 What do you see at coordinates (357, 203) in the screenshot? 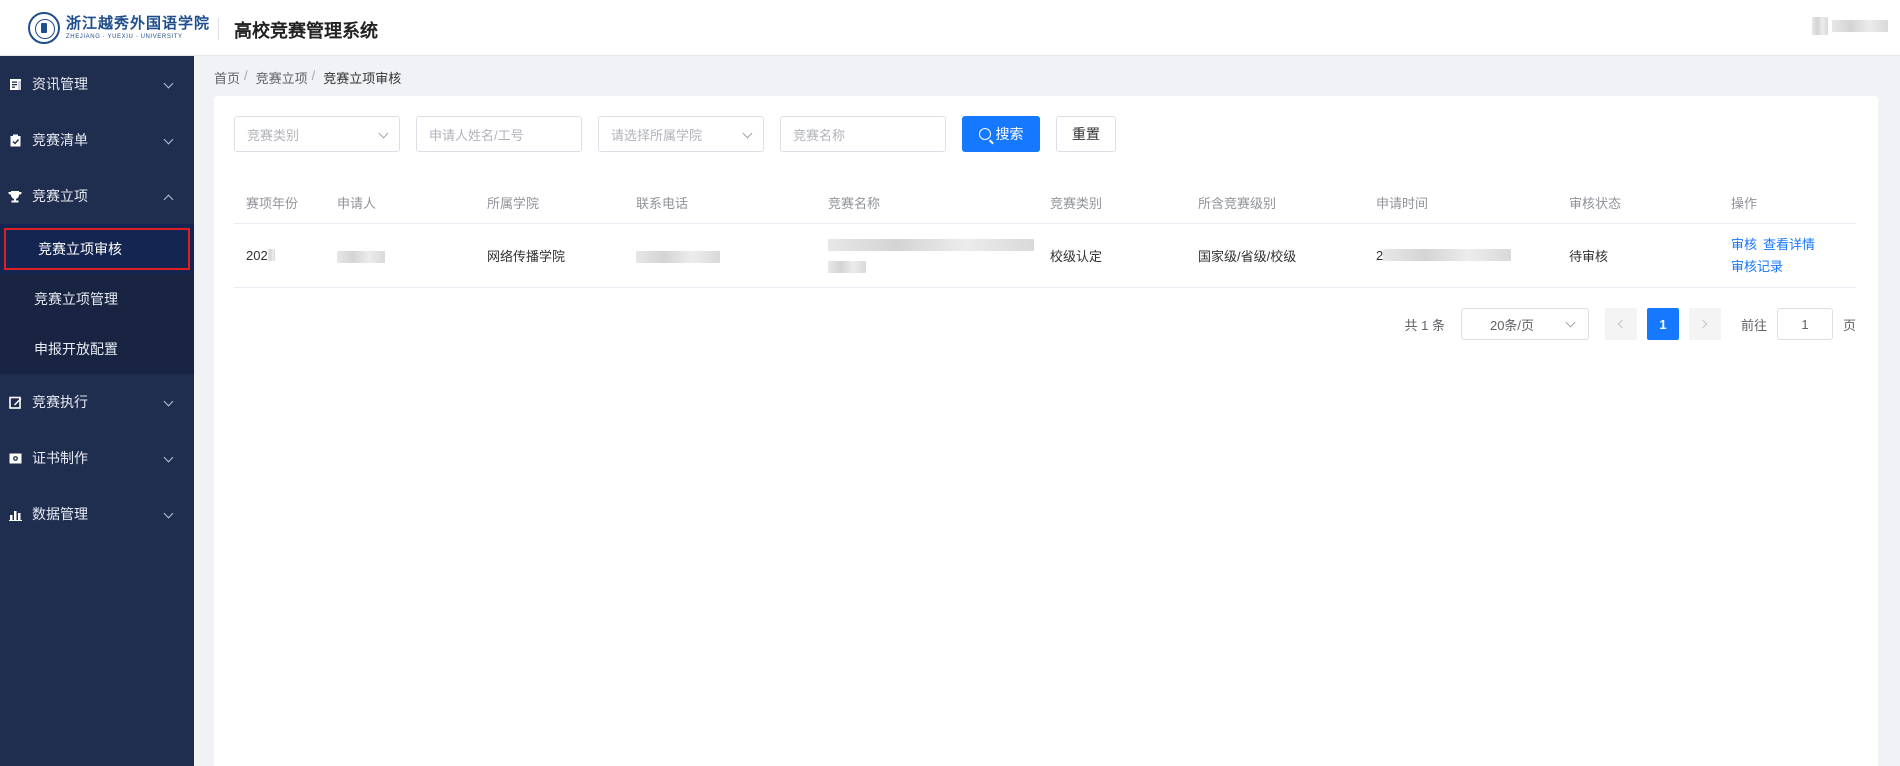
I see `column-header: 申请人` at bounding box center [357, 203].